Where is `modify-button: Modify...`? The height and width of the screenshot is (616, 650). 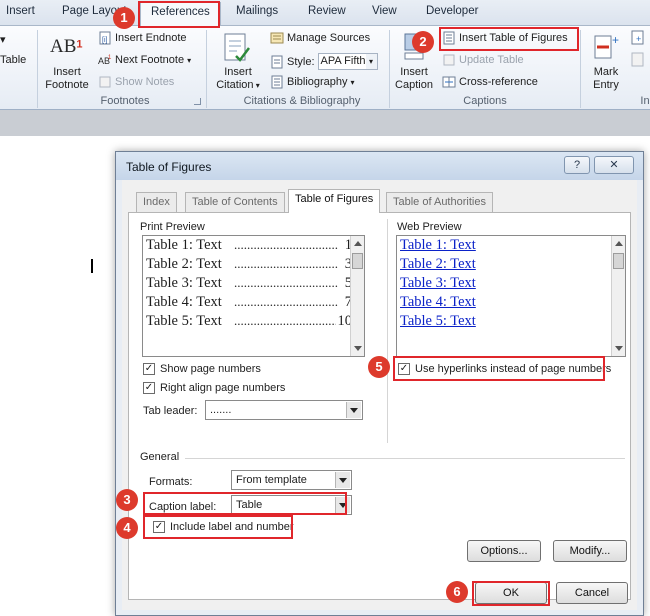 modify-button: Modify... is located at coordinates (590, 551).